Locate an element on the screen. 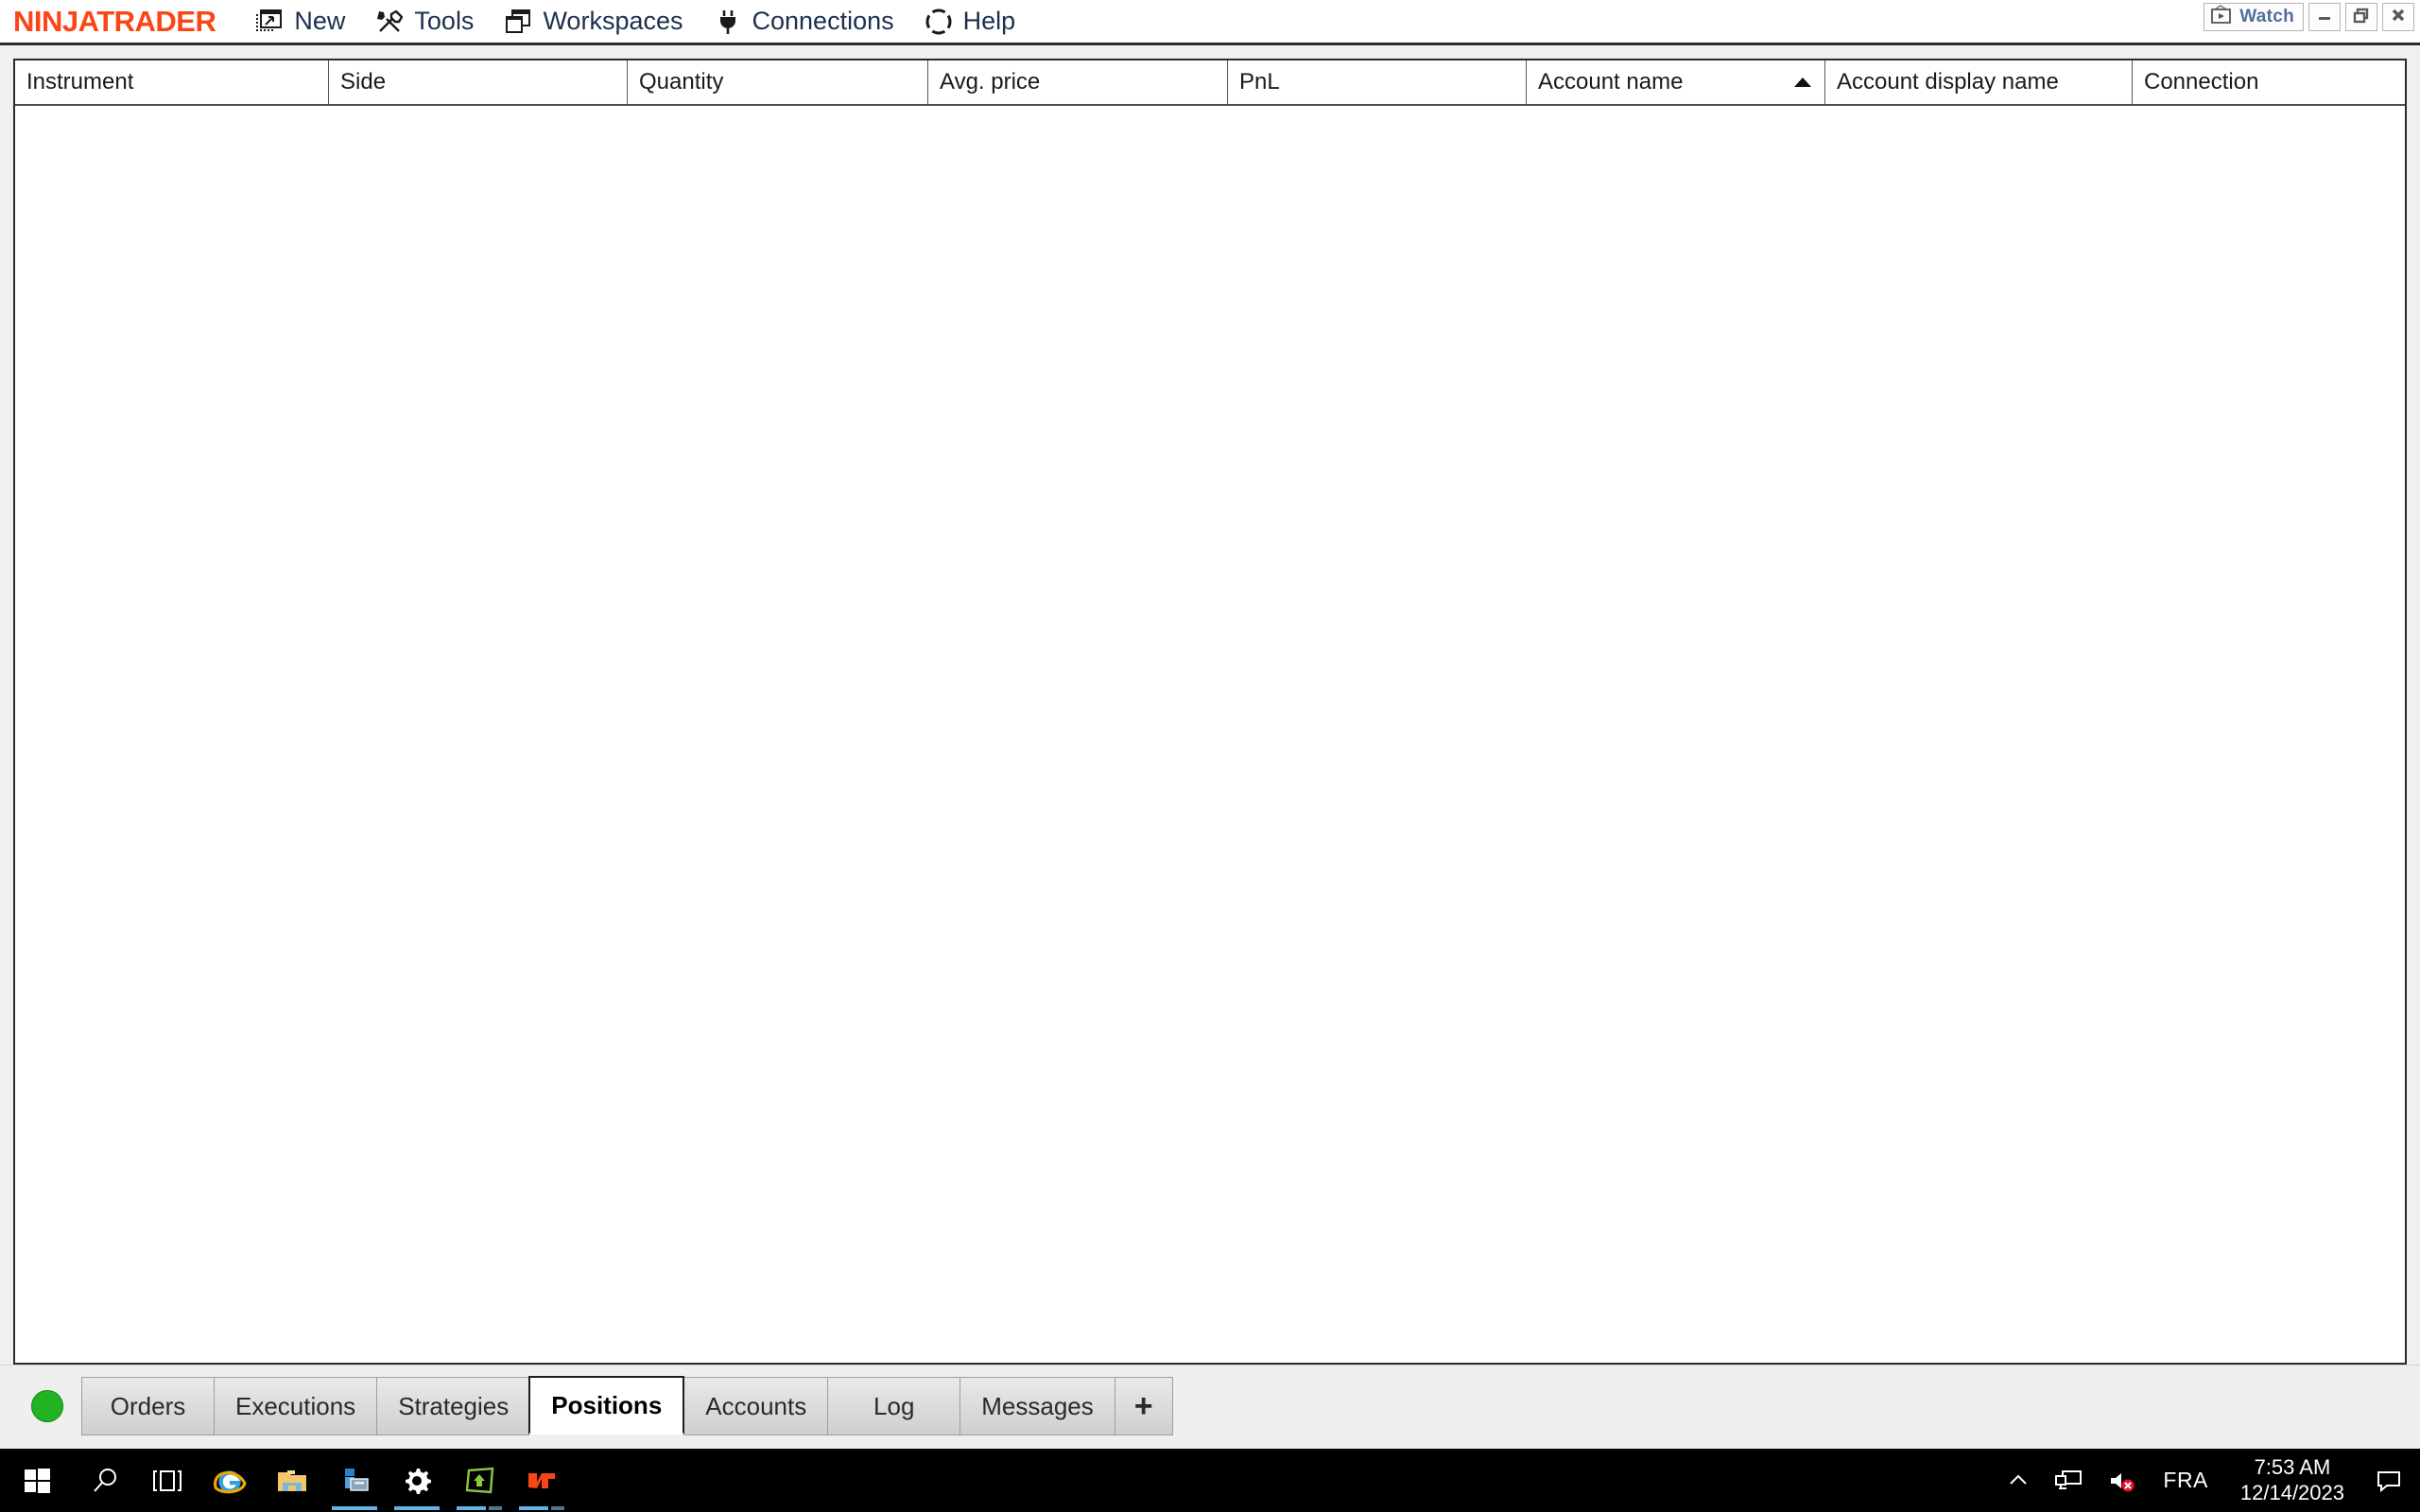 This screenshot has height=1512, width=2420. restore-button is located at coordinates (2361, 17).